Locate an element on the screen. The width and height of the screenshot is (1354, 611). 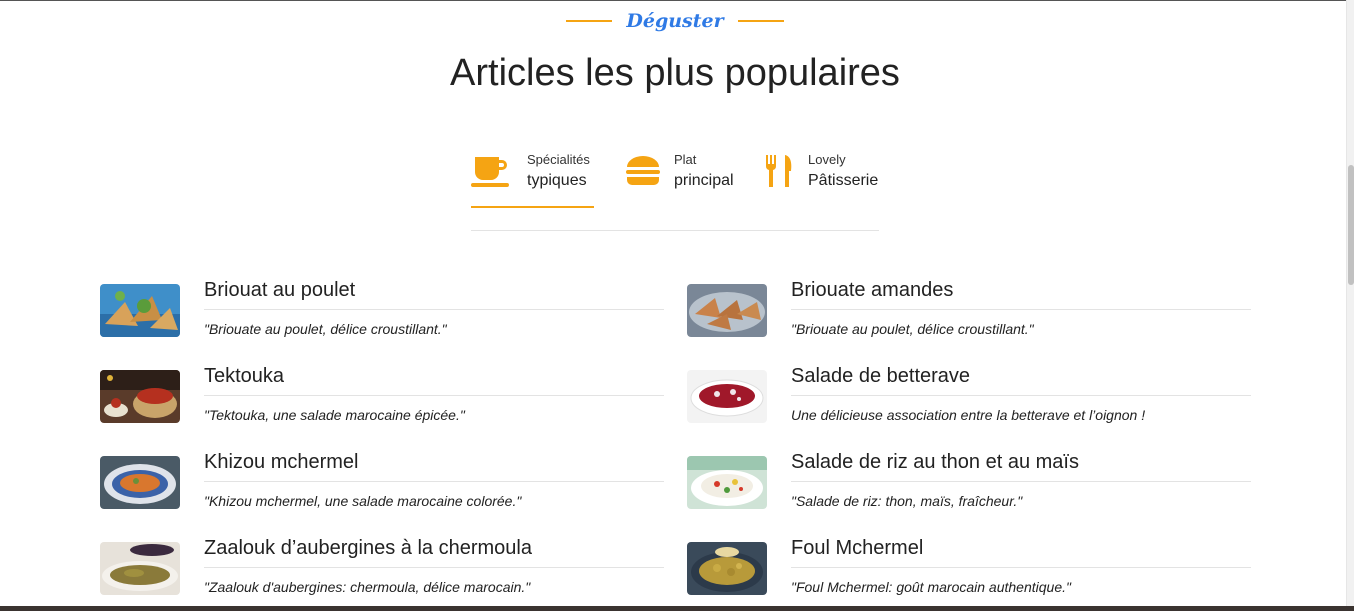
briouate-amandes-image is located at coordinates (727, 310).